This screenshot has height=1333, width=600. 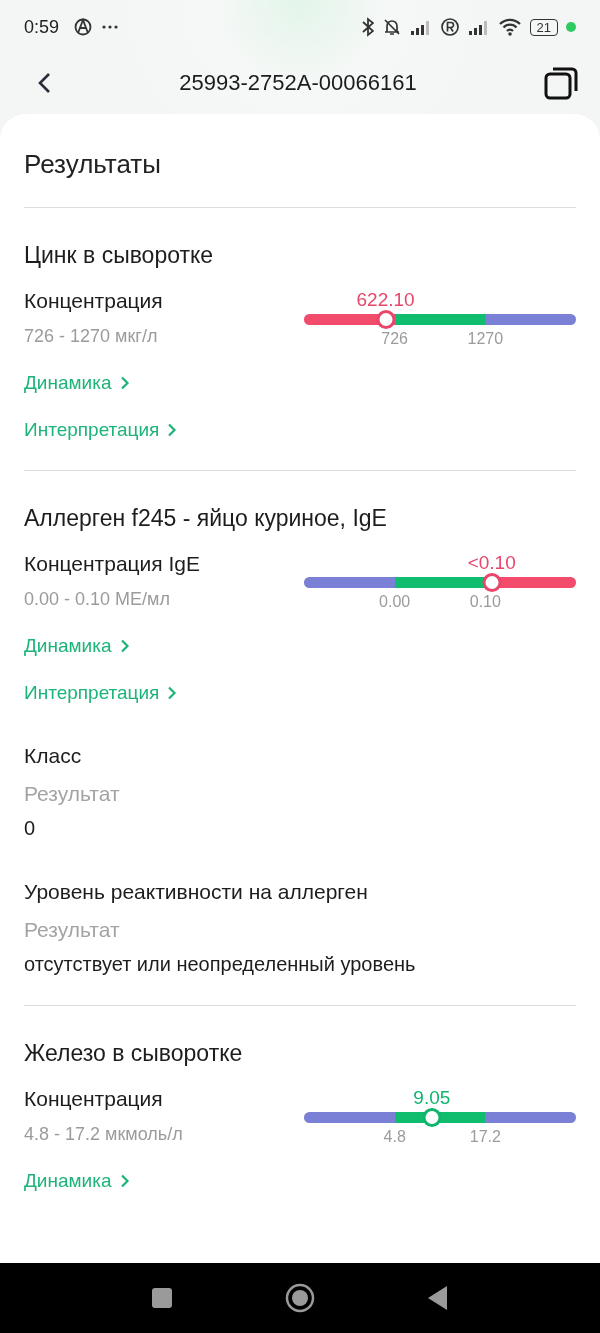 What do you see at coordinates (53, 756) in the screenshot?
I see `result-label: Класс` at bounding box center [53, 756].